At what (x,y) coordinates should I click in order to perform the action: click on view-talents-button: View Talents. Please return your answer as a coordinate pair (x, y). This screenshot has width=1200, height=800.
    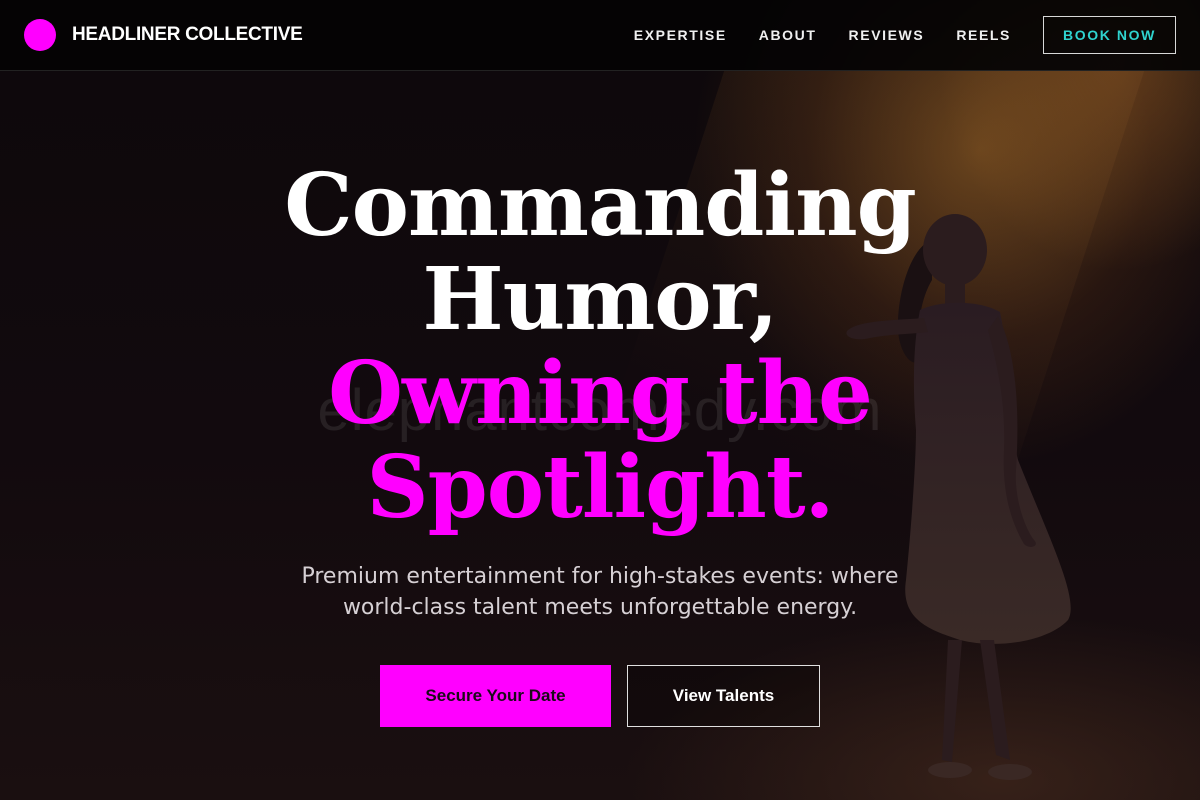
    Looking at the image, I should click on (723, 696).